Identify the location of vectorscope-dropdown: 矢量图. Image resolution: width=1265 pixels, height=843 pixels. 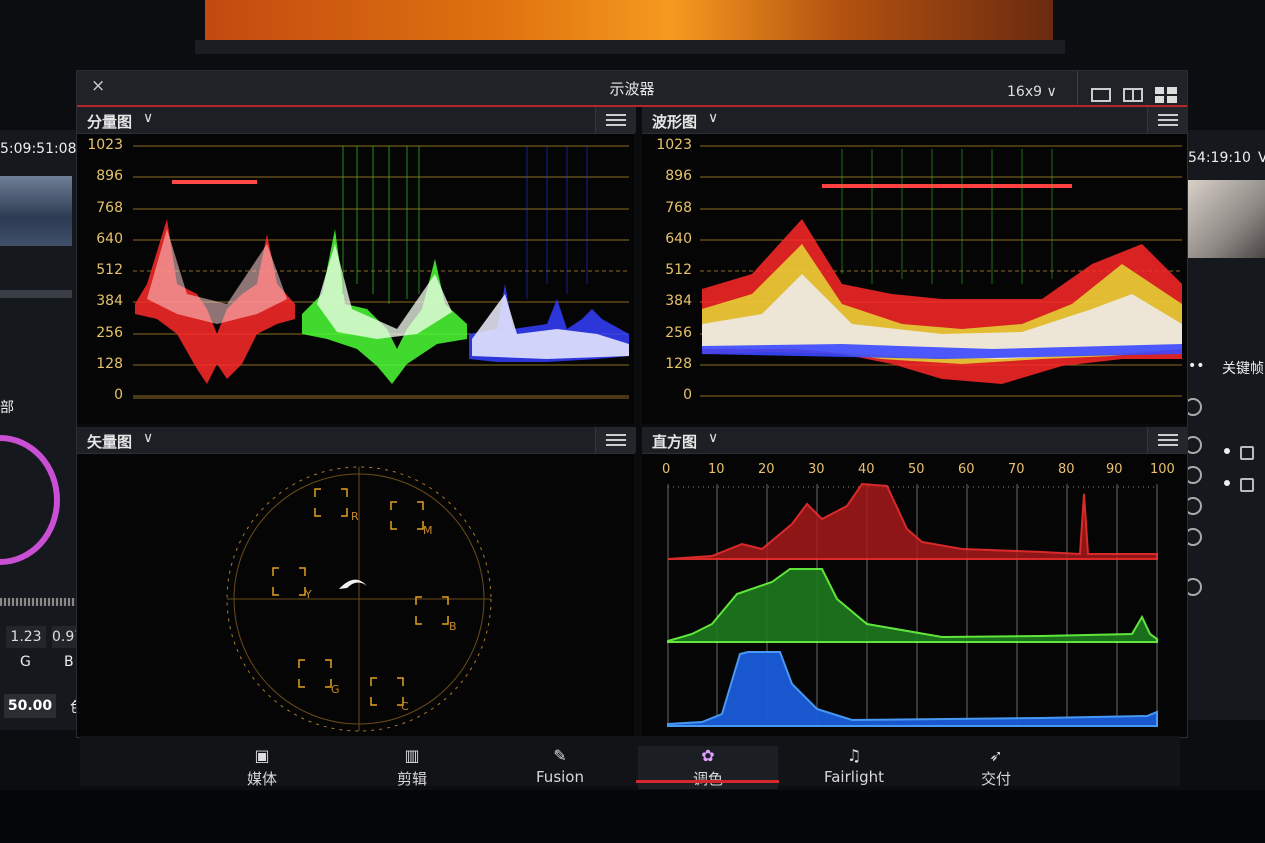
(109, 441).